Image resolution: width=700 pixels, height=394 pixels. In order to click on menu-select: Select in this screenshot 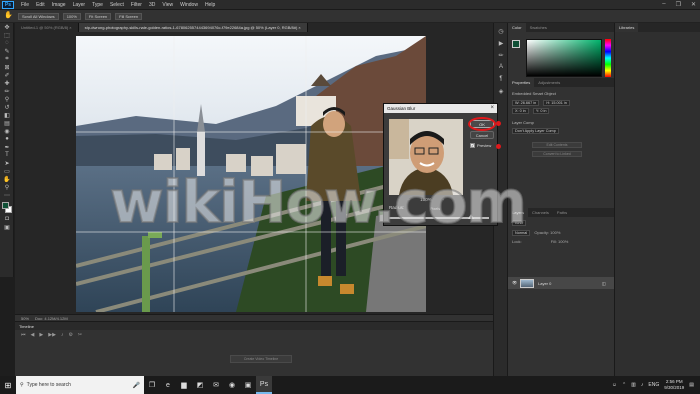, I will do `click(117, 5)`.